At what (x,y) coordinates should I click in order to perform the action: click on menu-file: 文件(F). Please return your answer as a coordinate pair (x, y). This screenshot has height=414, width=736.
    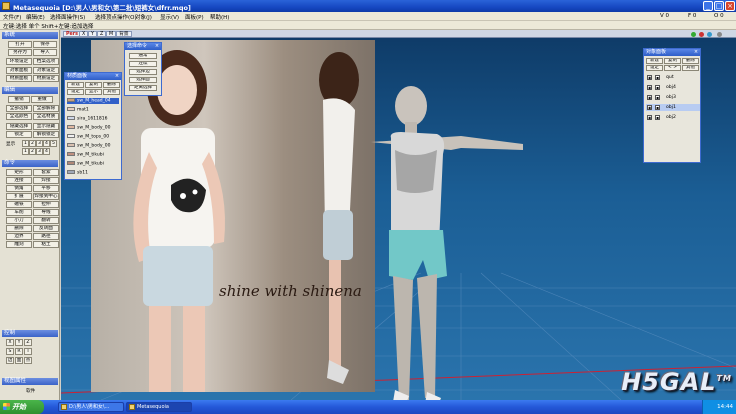
    Looking at the image, I should click on (12, 17).